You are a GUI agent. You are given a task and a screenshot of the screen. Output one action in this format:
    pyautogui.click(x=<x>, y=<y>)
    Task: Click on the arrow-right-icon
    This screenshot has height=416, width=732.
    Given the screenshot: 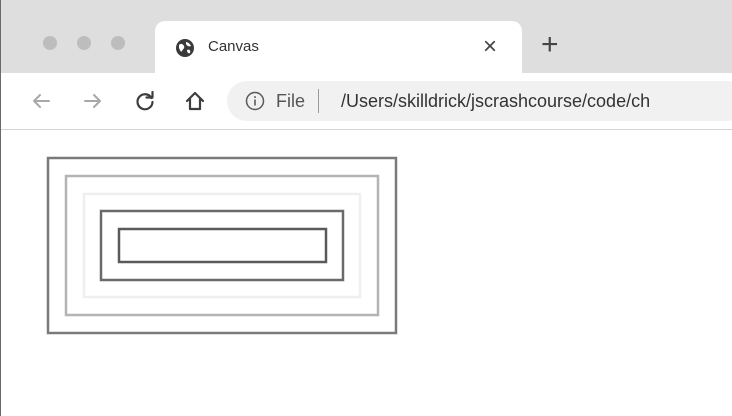 What is the action you would take?
    pyautogui.click(x=93, y=101)
    